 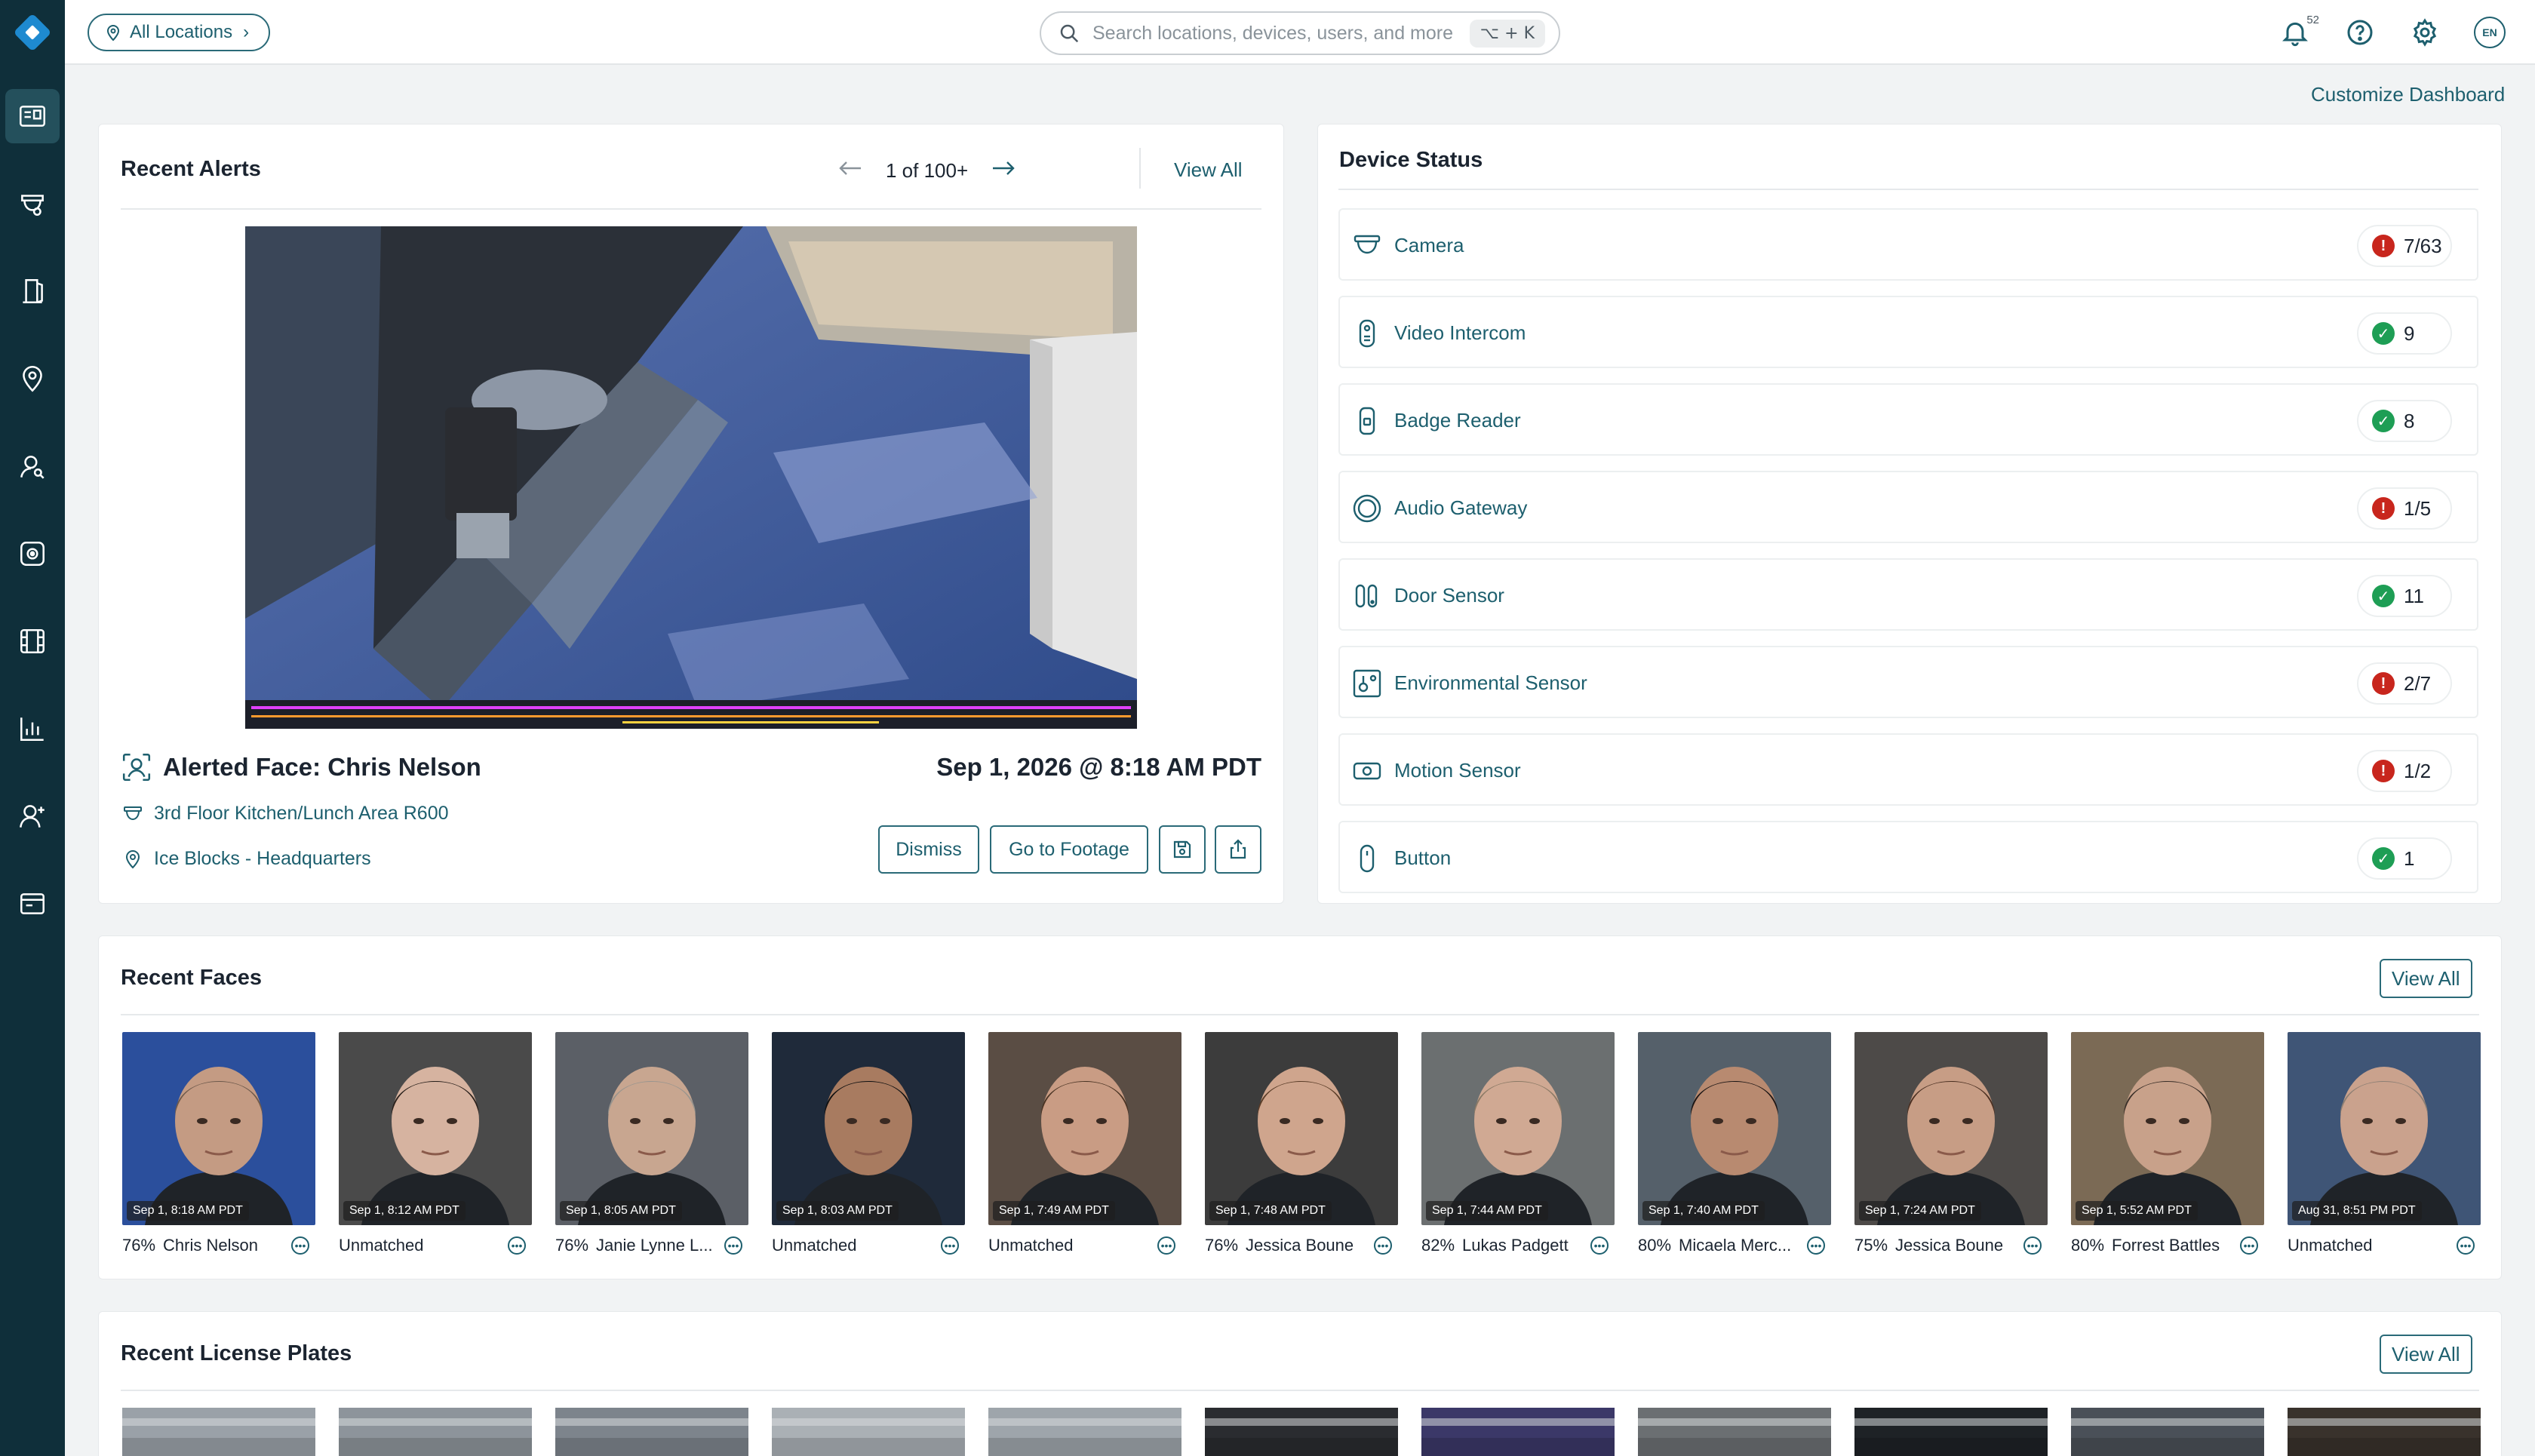 I want to click on nav-dashboard-icon, so click(x=32, y=116).